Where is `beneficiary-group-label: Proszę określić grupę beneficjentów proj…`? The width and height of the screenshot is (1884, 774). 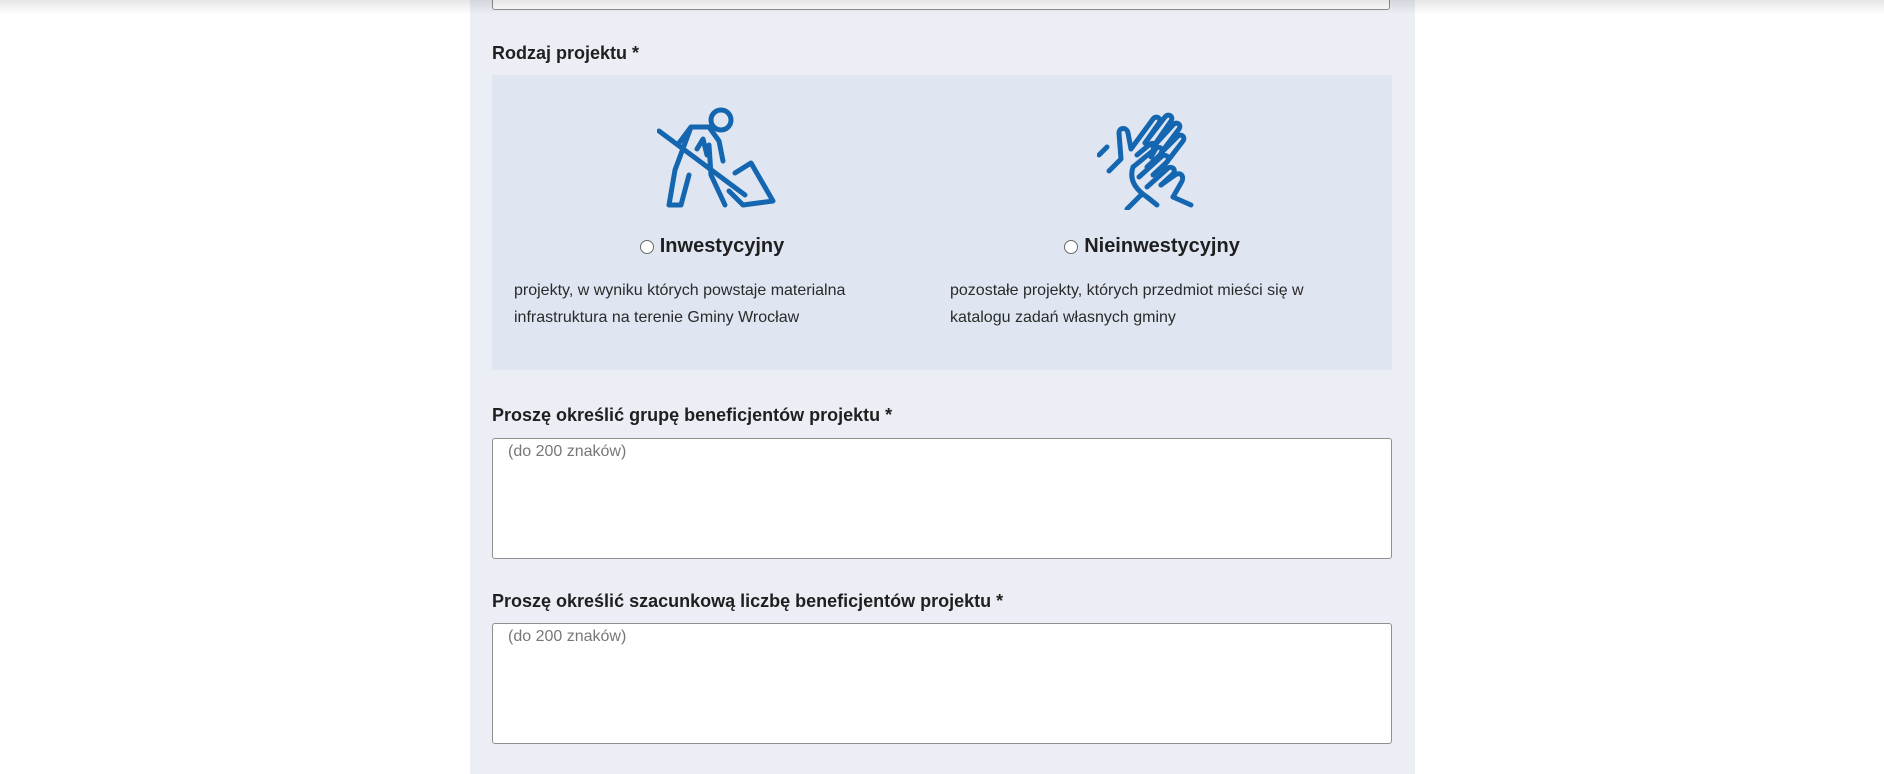 beneficiary-group-label: Proszę określić grupę beneficjentów proj… is located at coordinates (692, 415).